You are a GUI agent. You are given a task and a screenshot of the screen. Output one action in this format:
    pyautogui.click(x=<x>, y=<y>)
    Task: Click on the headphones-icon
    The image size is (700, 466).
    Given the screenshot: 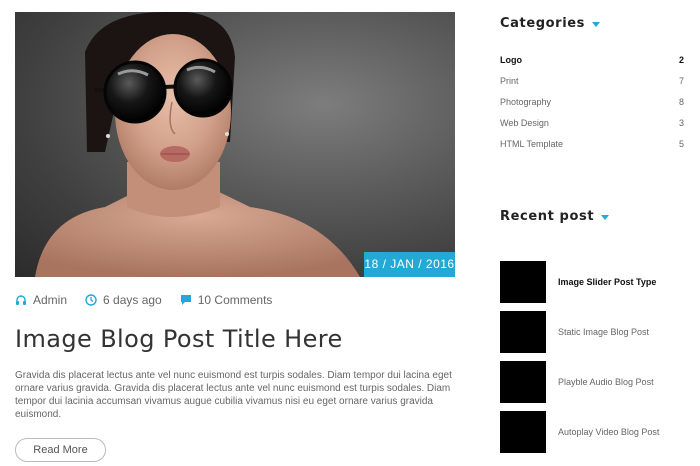 What is the action you would take?
    pyautogui.click(x=21, y=300)
    